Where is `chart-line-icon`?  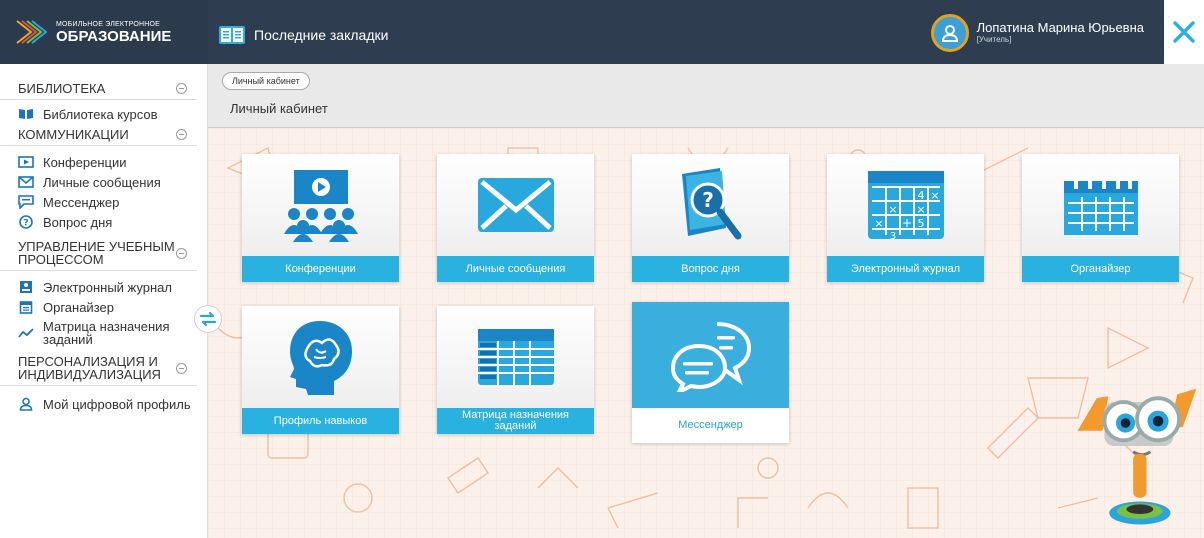
chart-line-icon is located at coordinates (26, 333).